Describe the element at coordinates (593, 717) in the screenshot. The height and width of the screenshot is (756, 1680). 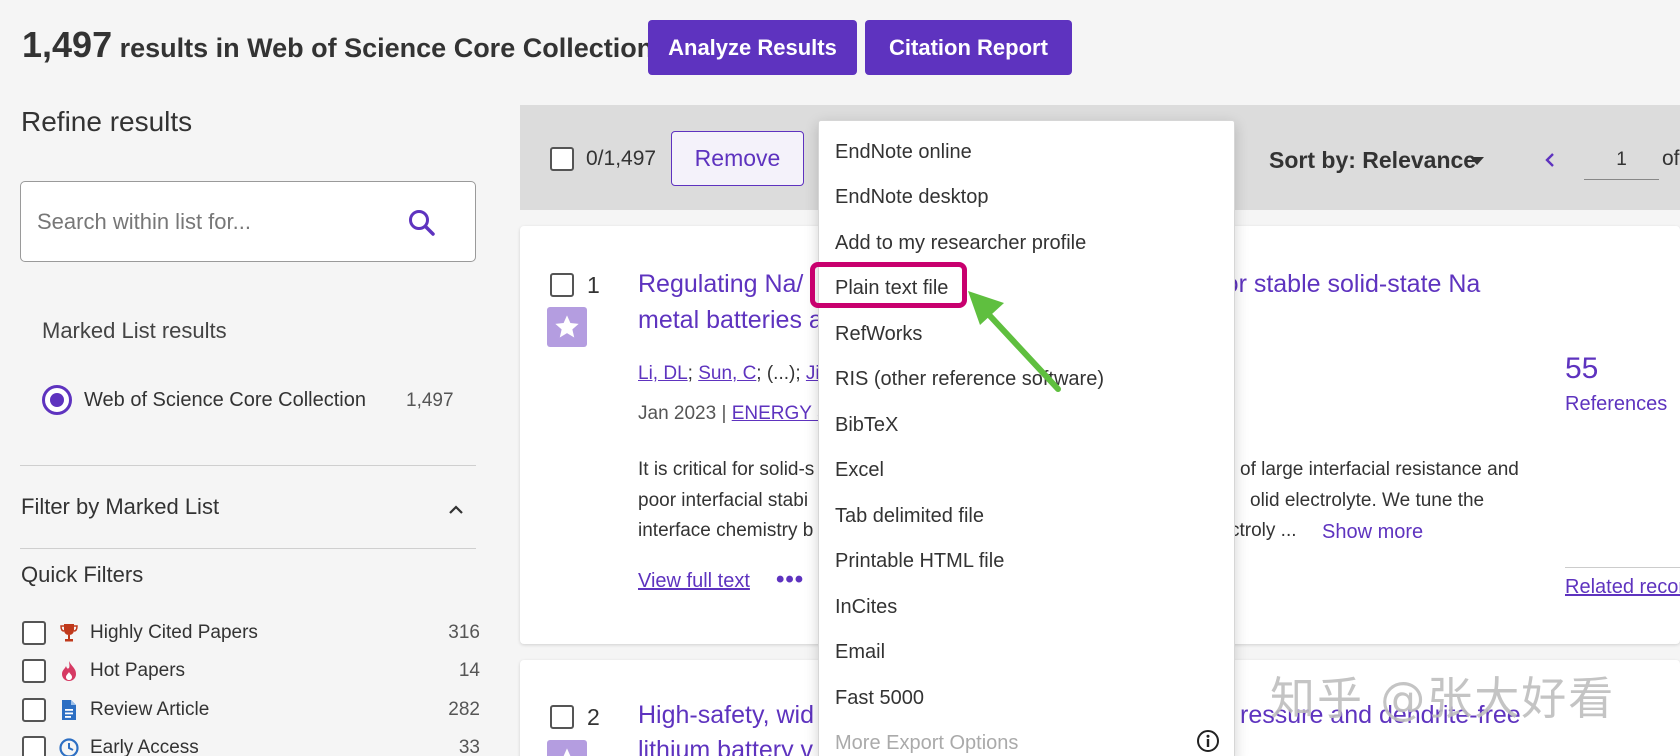
I see `record-number: 2` at that location.